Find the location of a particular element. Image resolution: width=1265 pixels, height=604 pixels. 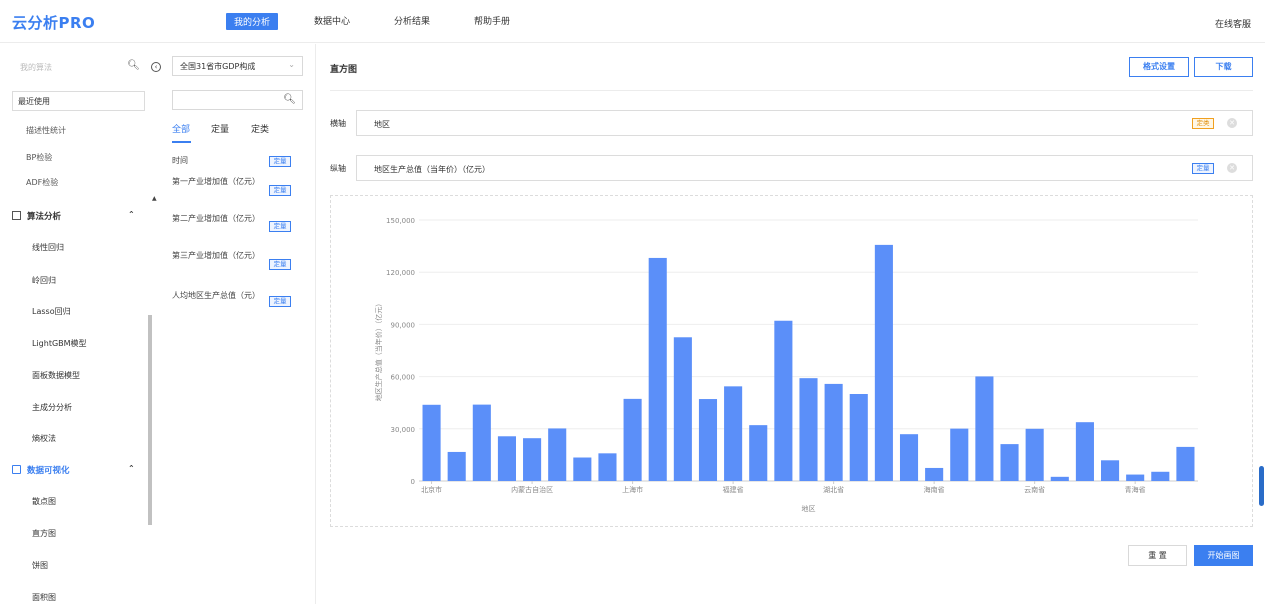

reset-button: 重 置 is located at coordinates (1157, 555).